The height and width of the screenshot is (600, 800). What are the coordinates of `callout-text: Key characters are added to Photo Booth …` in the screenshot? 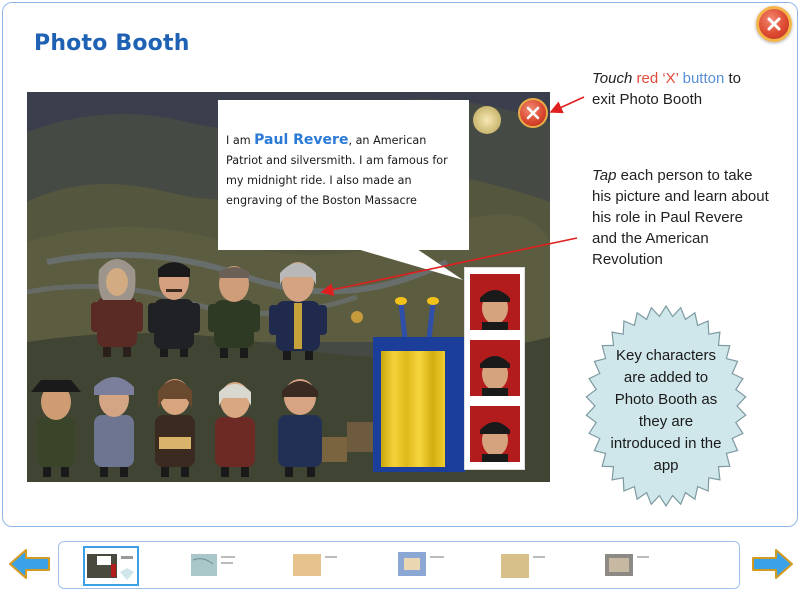 It's located at (666, 410).